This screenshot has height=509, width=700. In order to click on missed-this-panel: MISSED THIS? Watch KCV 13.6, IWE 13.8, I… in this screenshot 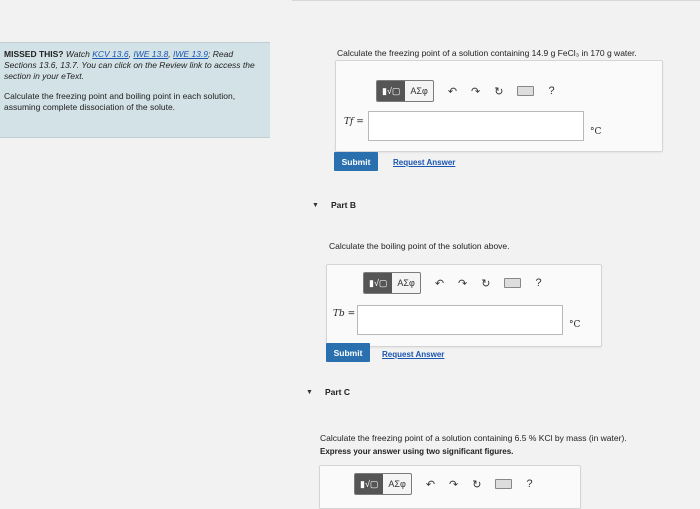, I will do `click(135, 90)`.